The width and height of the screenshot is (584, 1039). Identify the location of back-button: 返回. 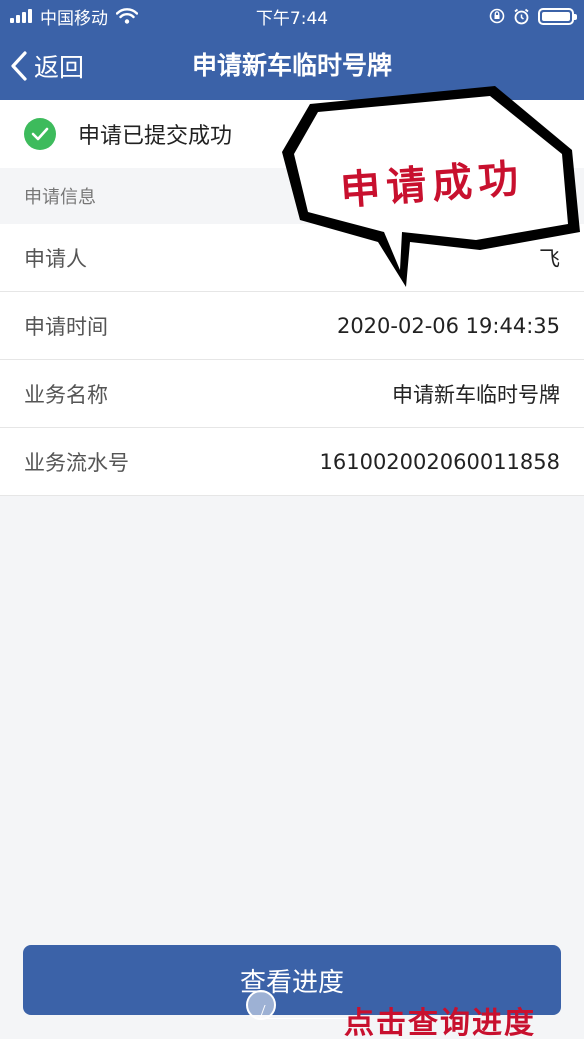
(47, 66).